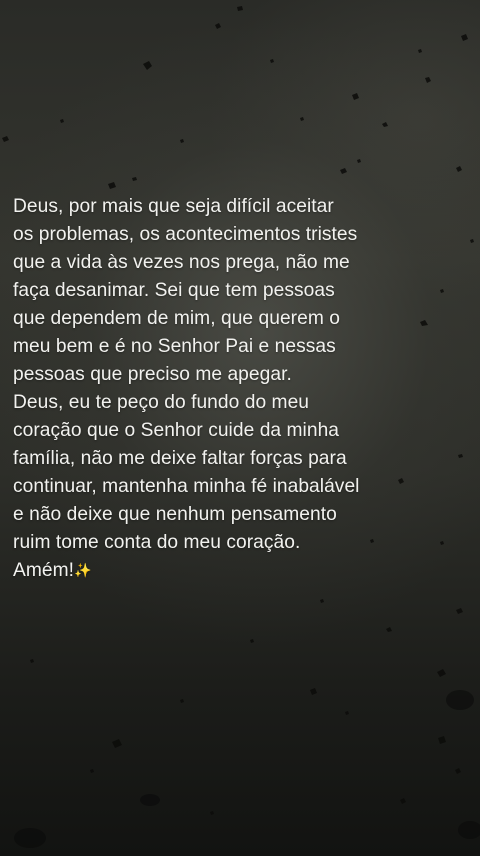 This screenshot has height=856, width=480. What do you see at coordinates (186, 486) in the screenshot?
I see `caption-line: continuar, mantenha minha fé inabalável` at bounding box center [186, 486].